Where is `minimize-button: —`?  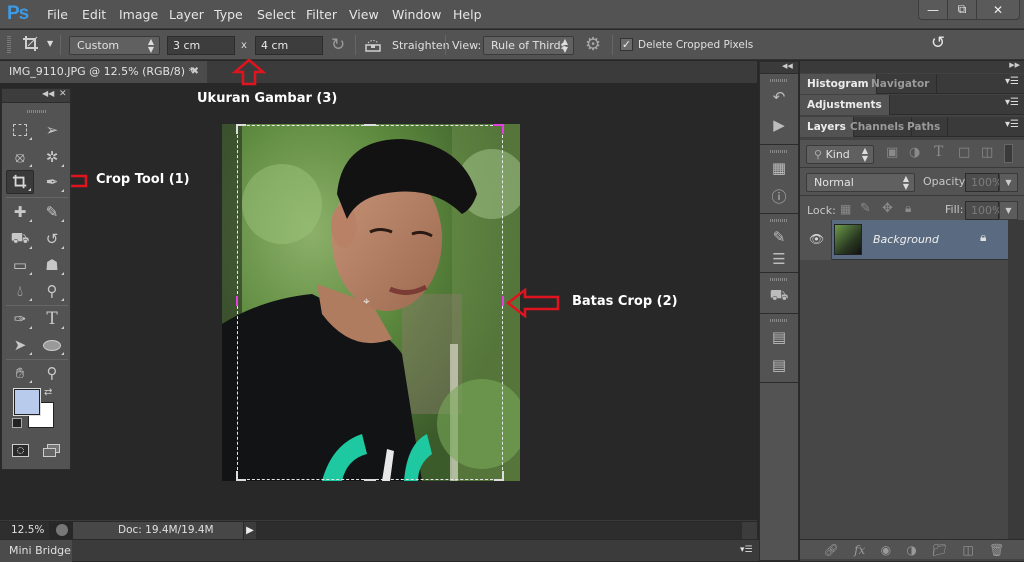 minimize-button: — is located at coordinates (933, 9).